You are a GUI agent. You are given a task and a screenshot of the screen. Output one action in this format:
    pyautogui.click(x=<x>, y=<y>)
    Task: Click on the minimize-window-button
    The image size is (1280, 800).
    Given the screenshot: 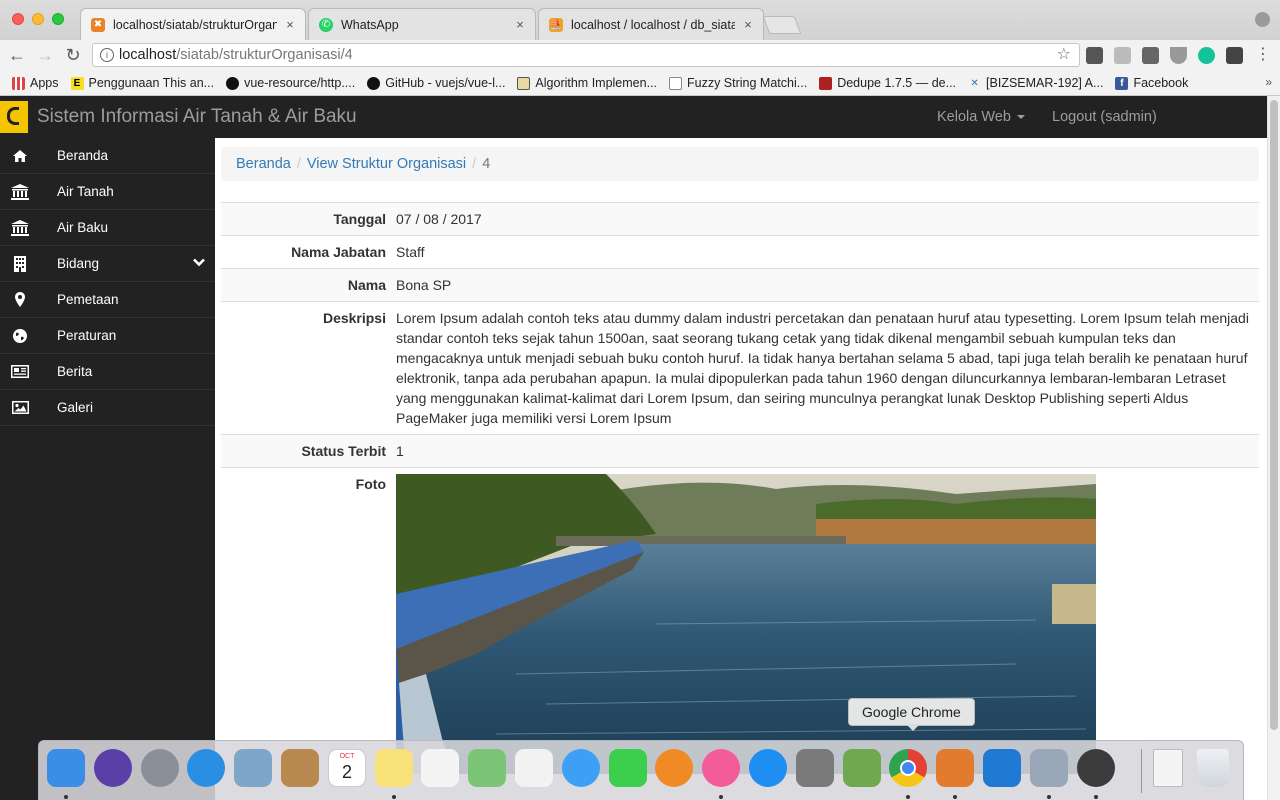 What is the action you would take?
    pyautogui.click(x=38, y=19)
    